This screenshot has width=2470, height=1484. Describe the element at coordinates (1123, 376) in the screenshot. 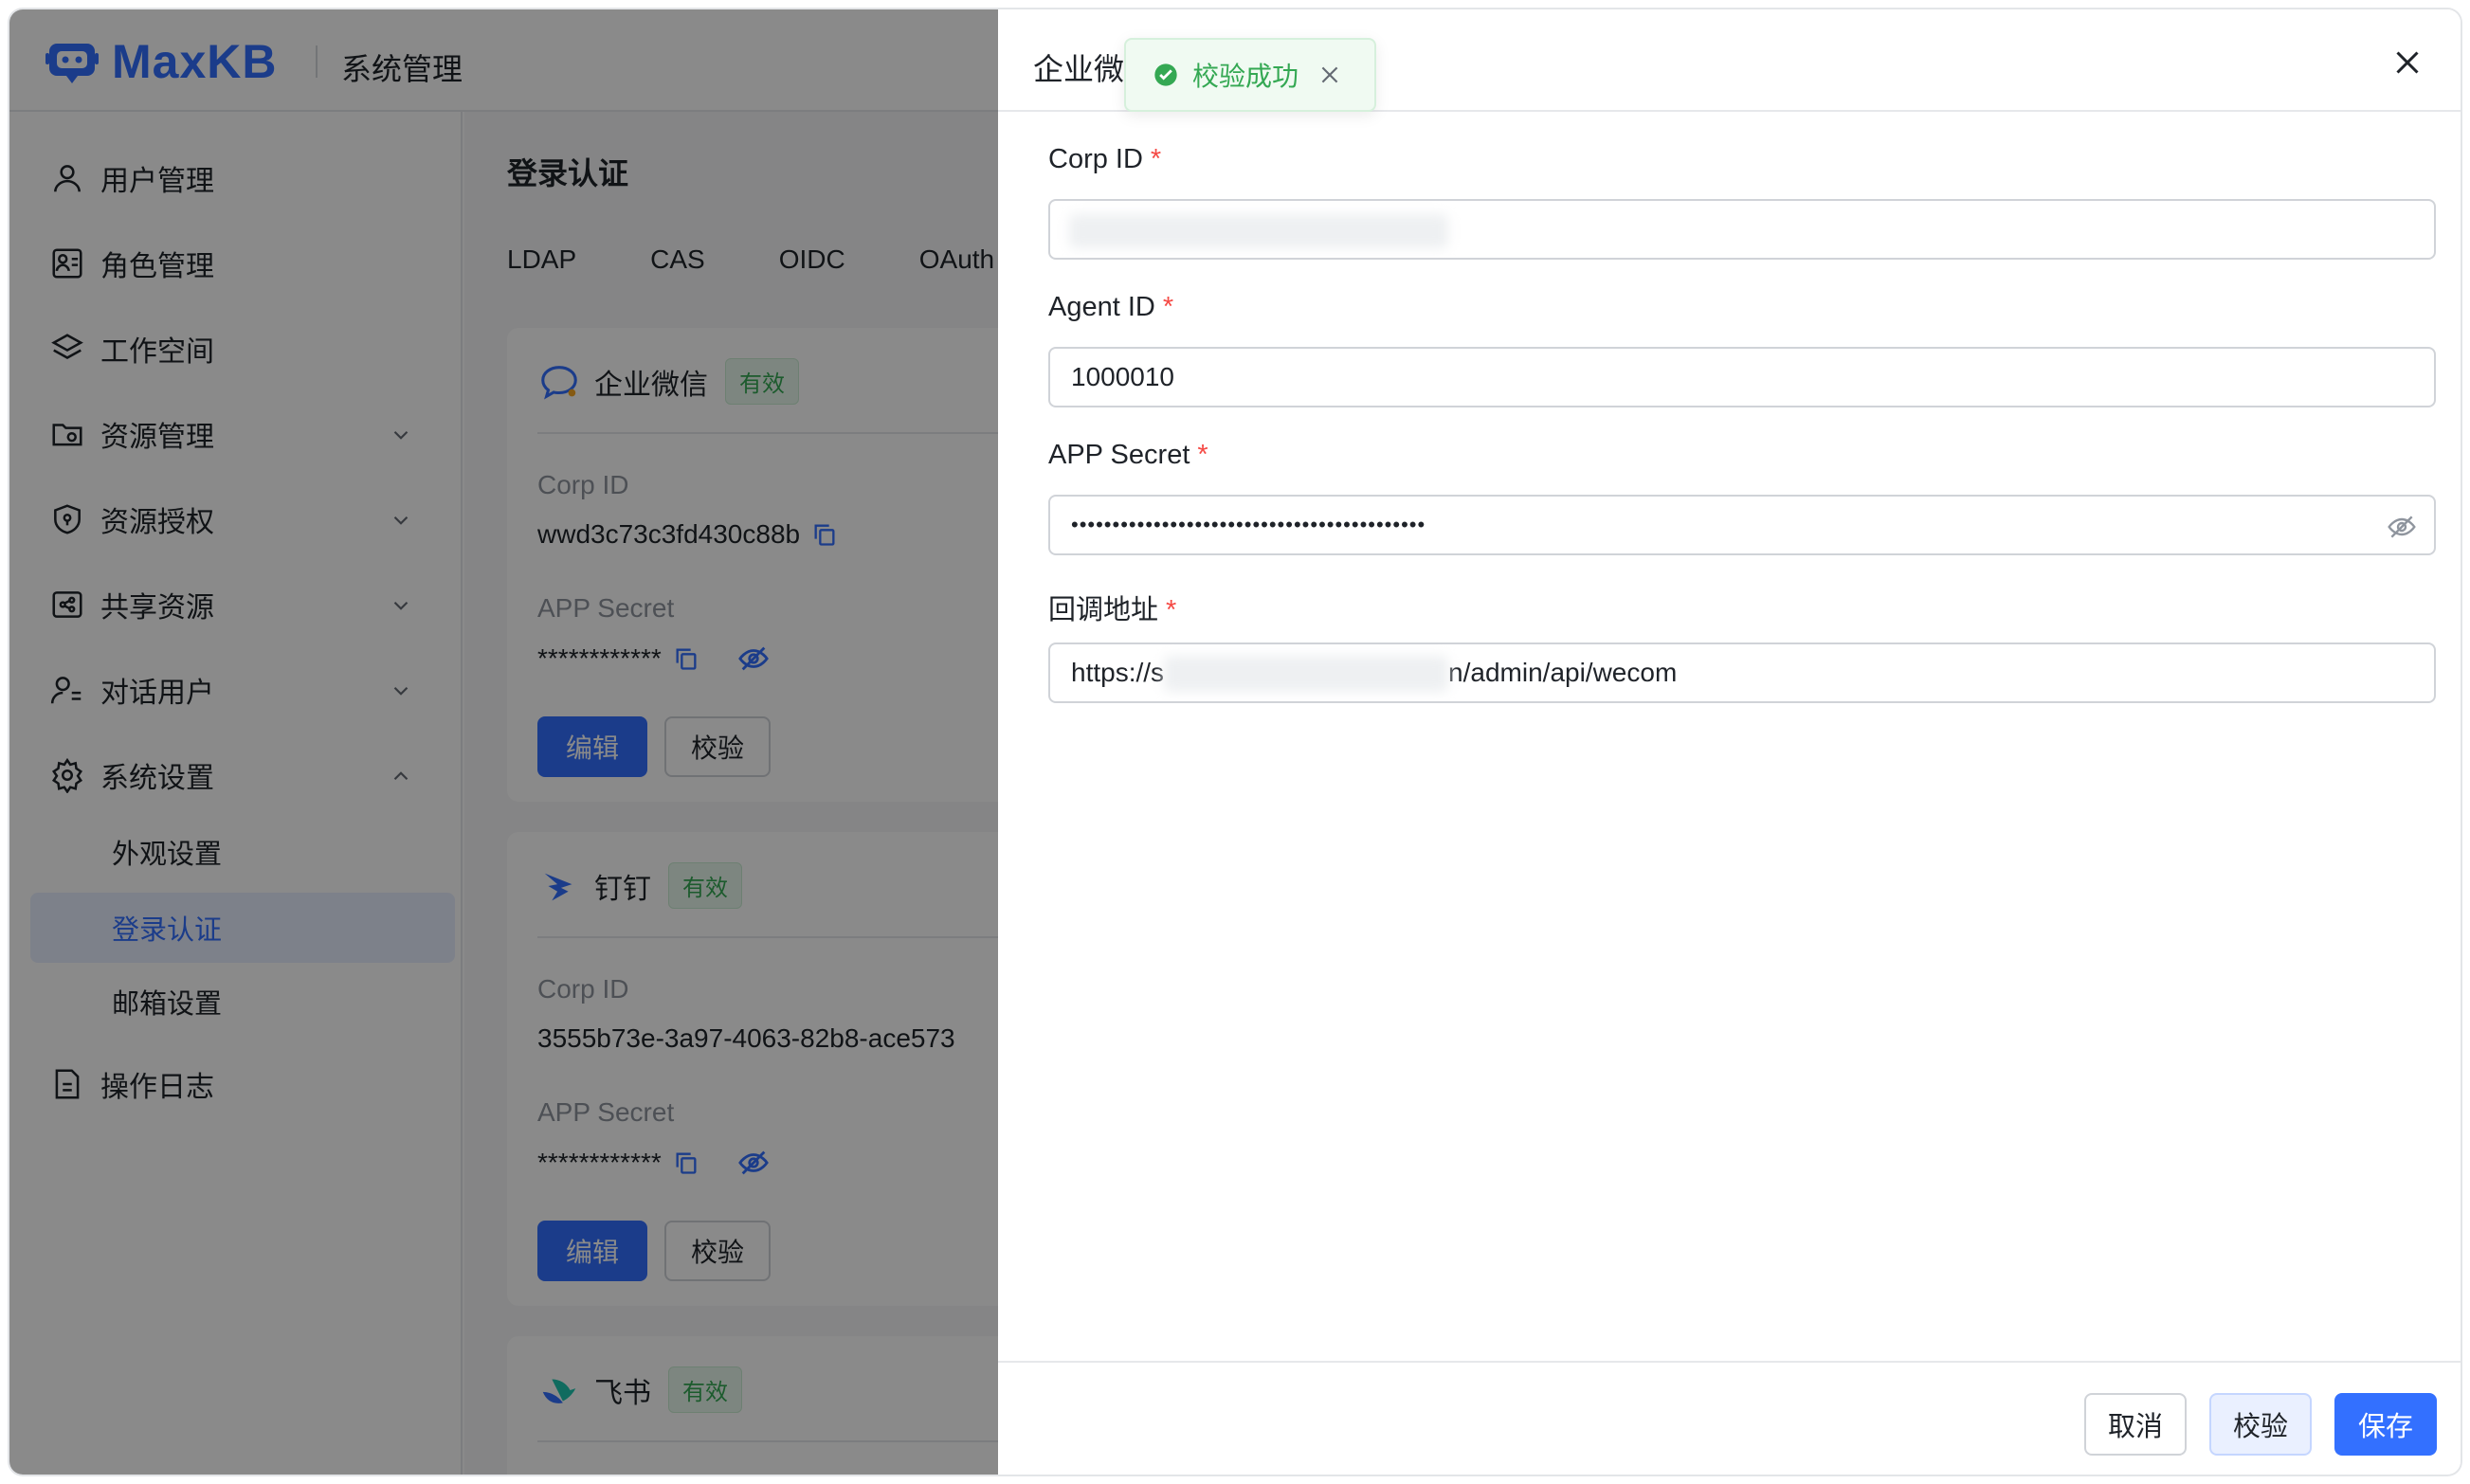

I see `agent-id-input-value: 1000010` at that location.